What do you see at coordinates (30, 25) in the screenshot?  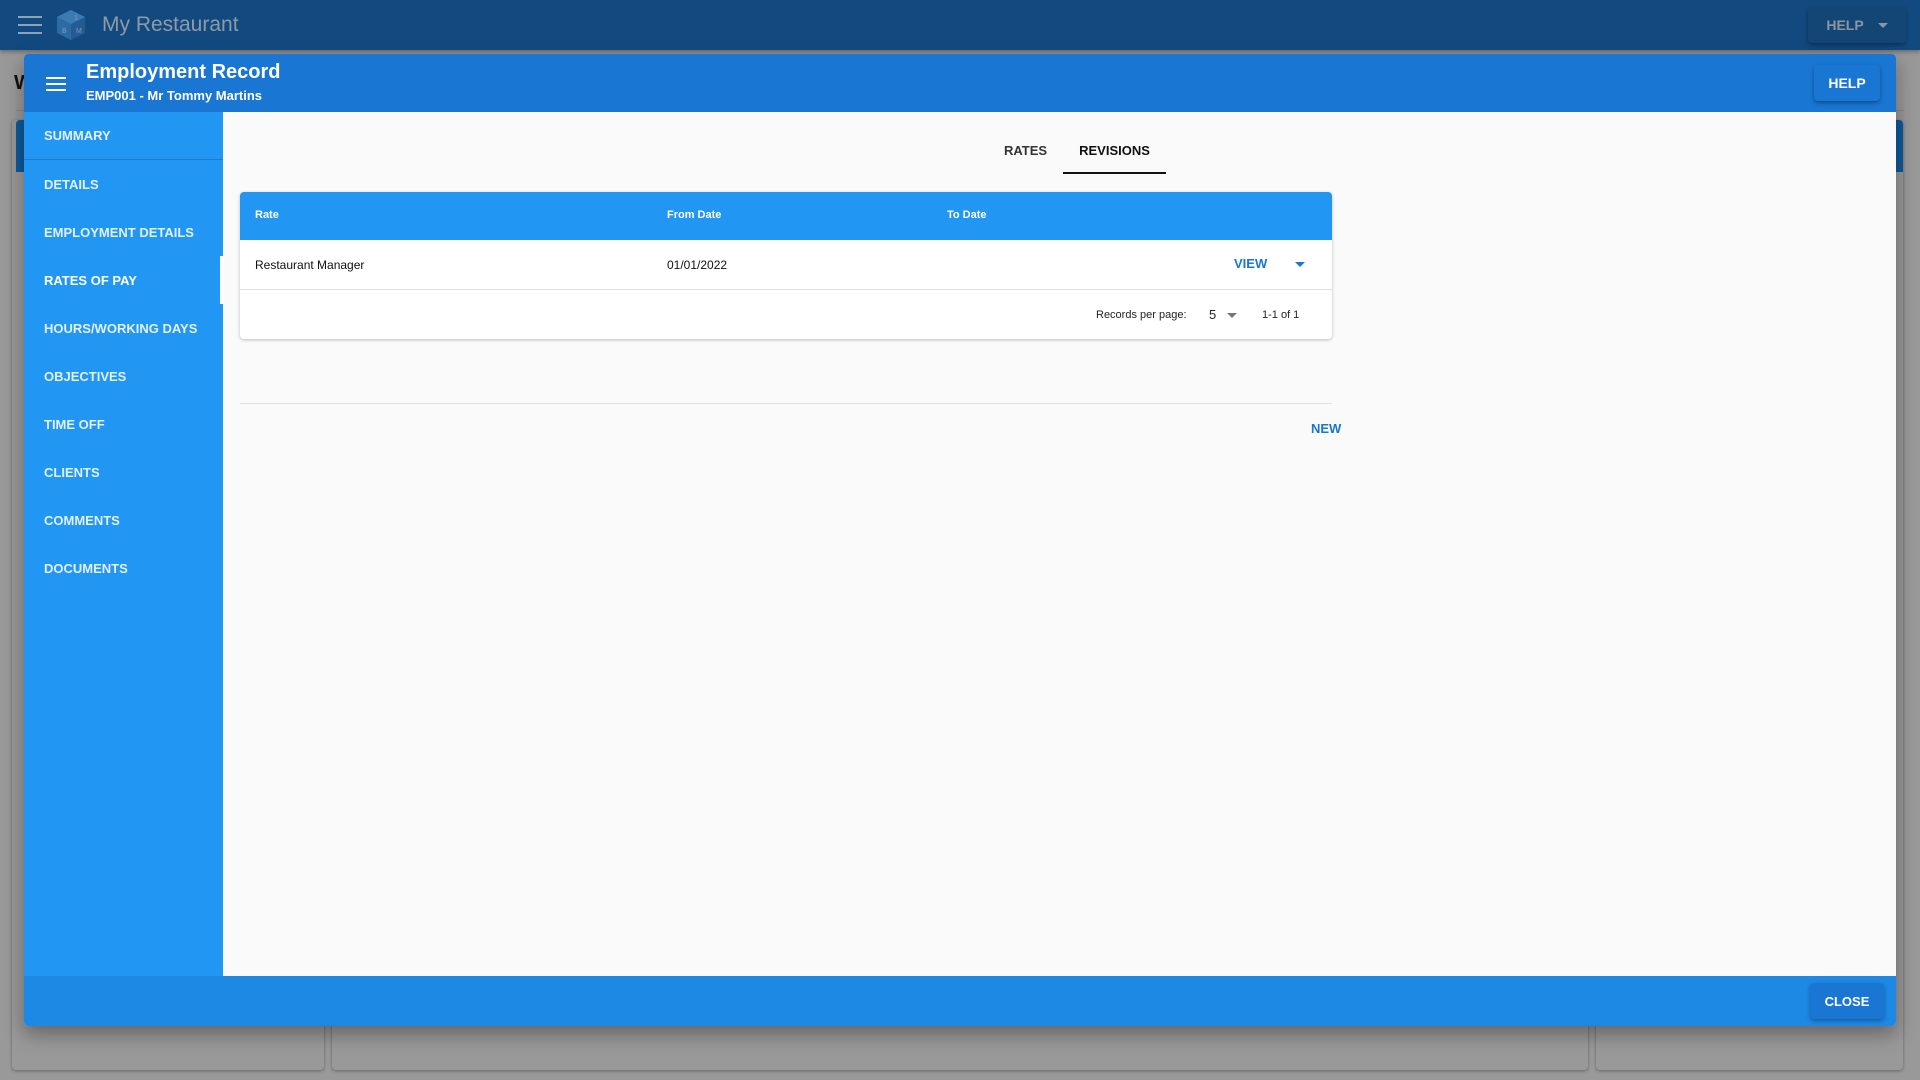 I see `app-menu-icon` at bounding box center [30, 25].